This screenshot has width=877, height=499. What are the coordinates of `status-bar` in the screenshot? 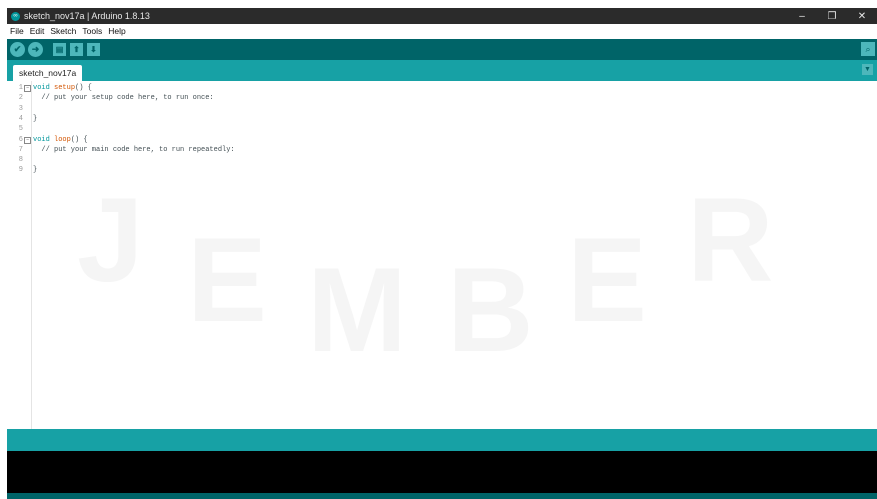 It's located at (442, 440).